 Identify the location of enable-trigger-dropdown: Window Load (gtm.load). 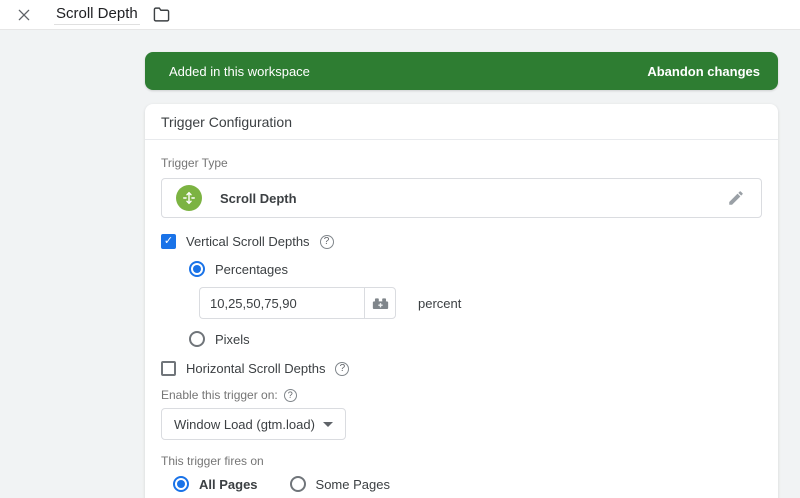
(253, 424).